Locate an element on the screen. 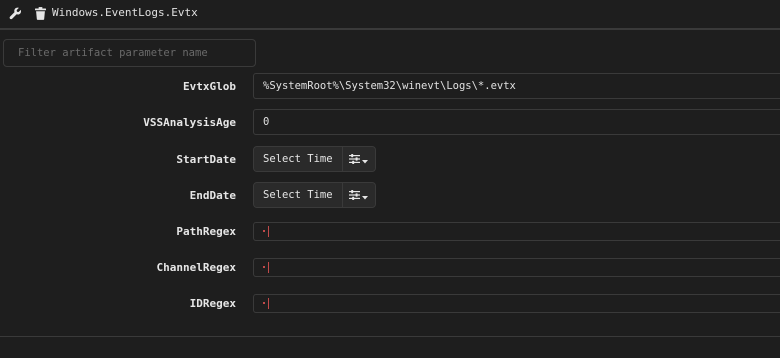 This screenshot has height=358, width=780. param-row-idregex: IDRegex is located at coordinates (390, 304).